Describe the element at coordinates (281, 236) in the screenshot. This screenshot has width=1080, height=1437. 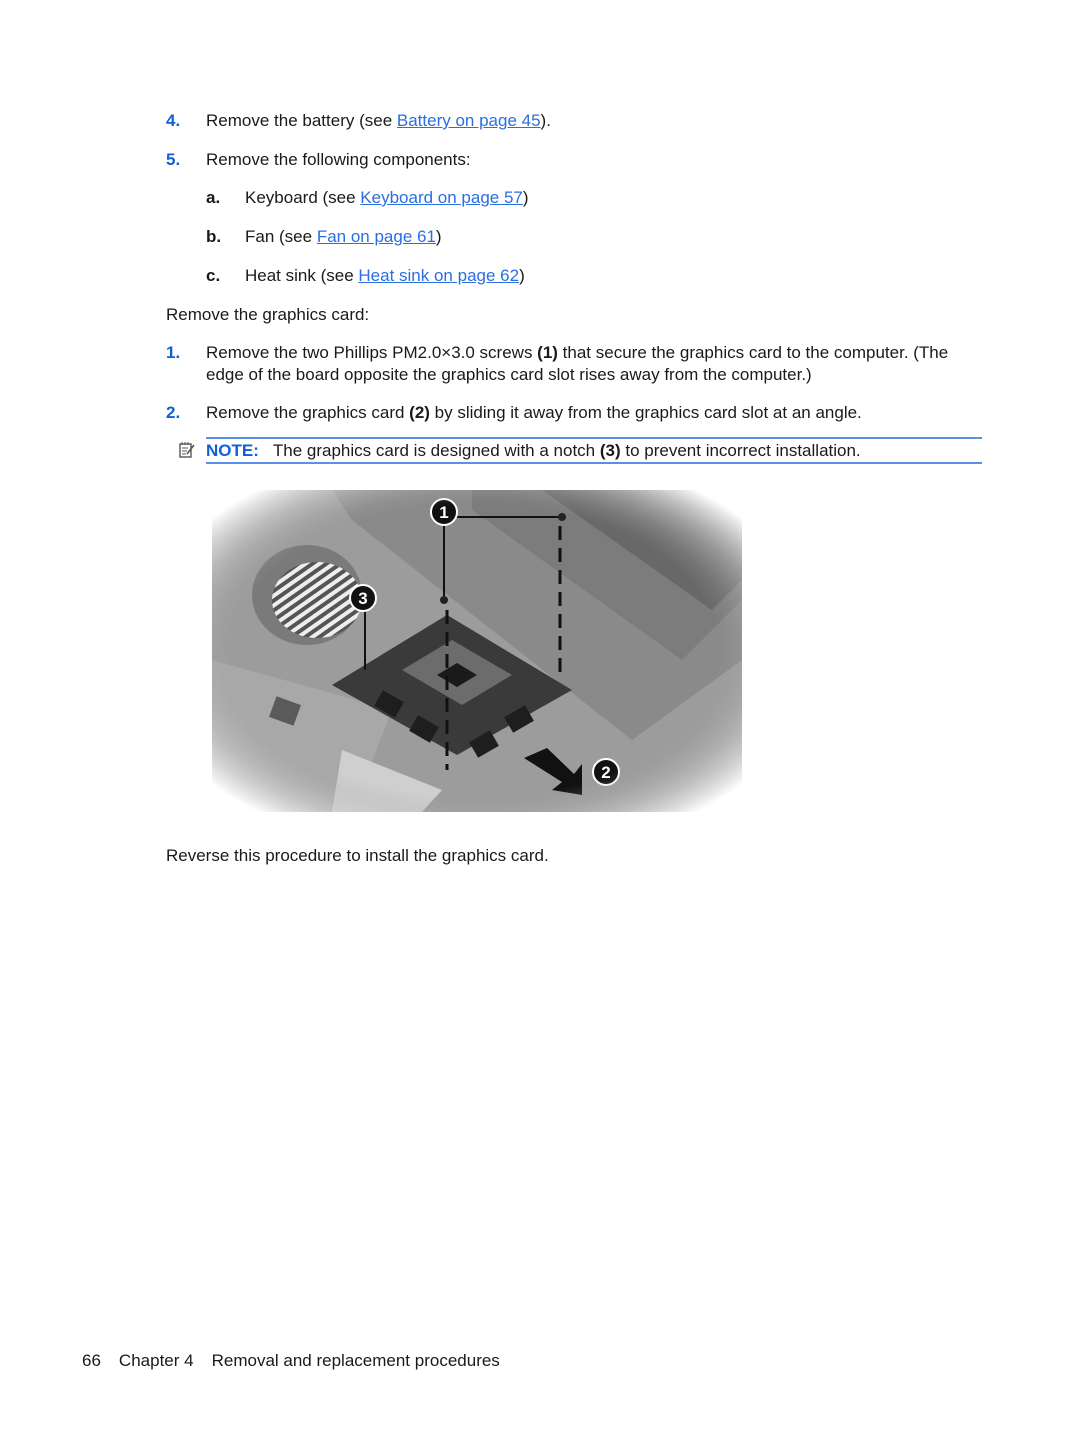
I see `substep-text: Fan (see` at that location.